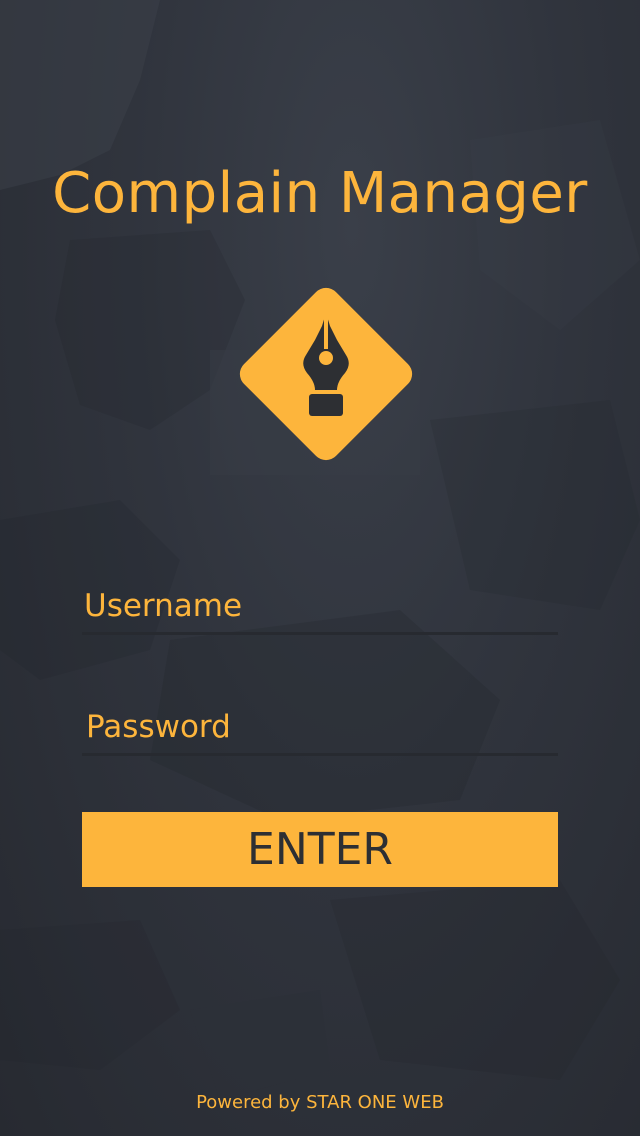 The image size is (640, 1136). Describe the element at coordinates (320, 728) in the screenshot. I see `password-input` at that location.